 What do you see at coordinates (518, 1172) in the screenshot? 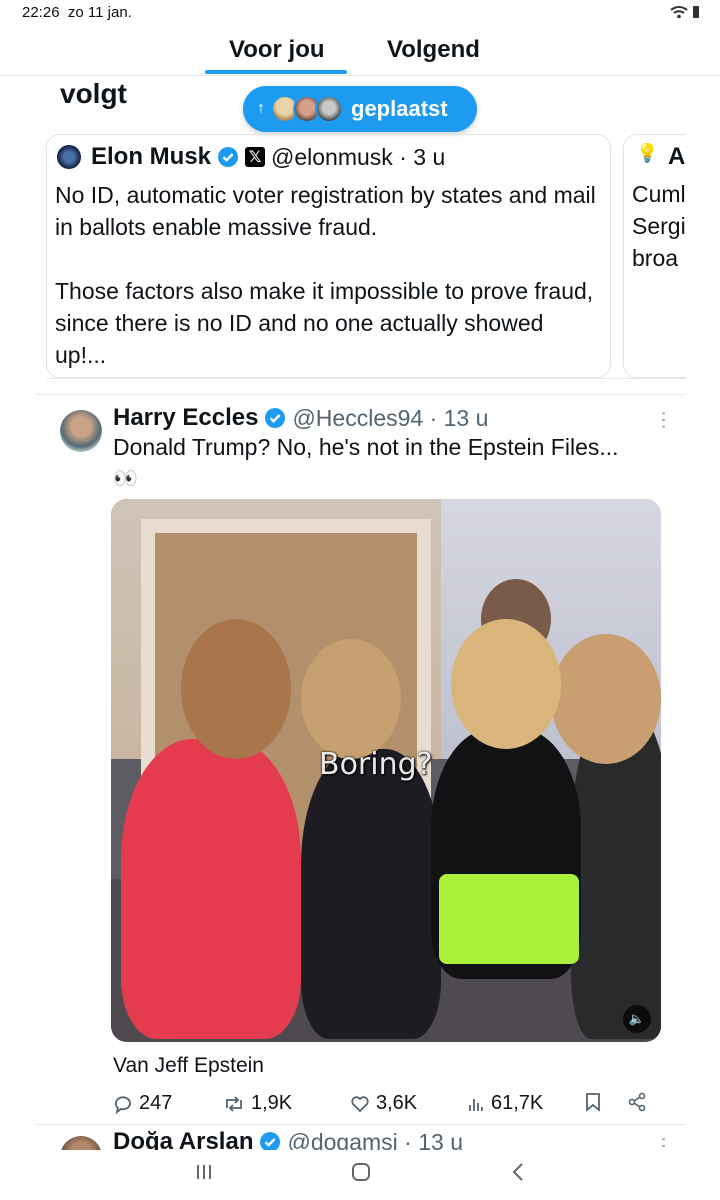
I see `back-icon` at bounding box center [518, 1172].